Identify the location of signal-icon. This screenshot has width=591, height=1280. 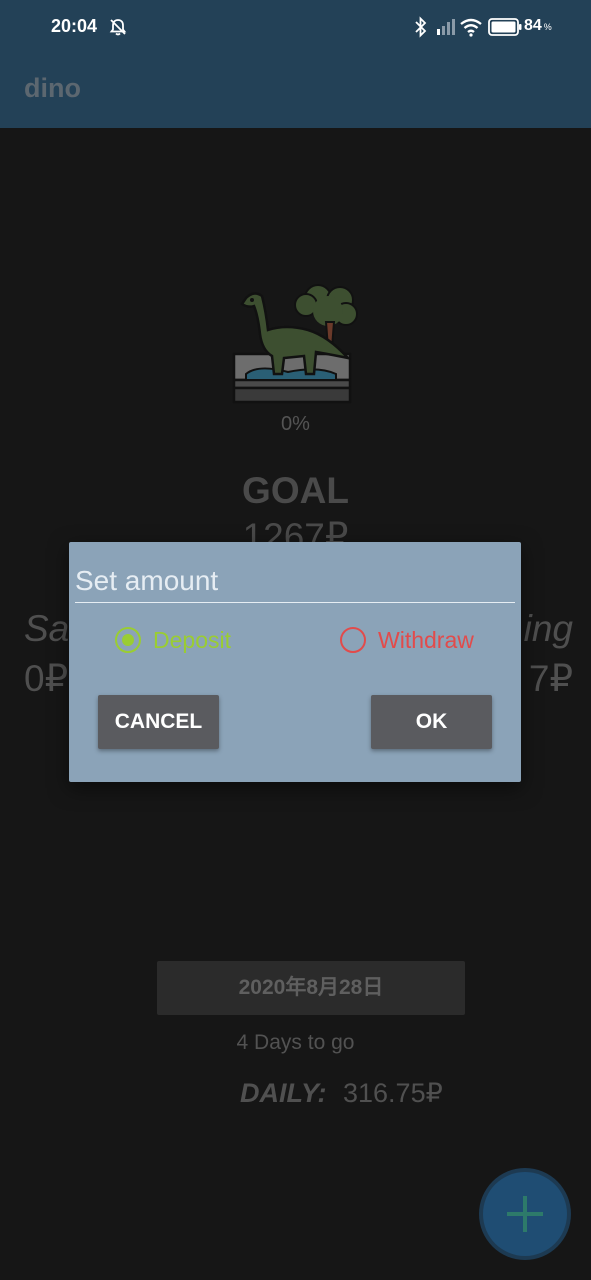
(446, 27).